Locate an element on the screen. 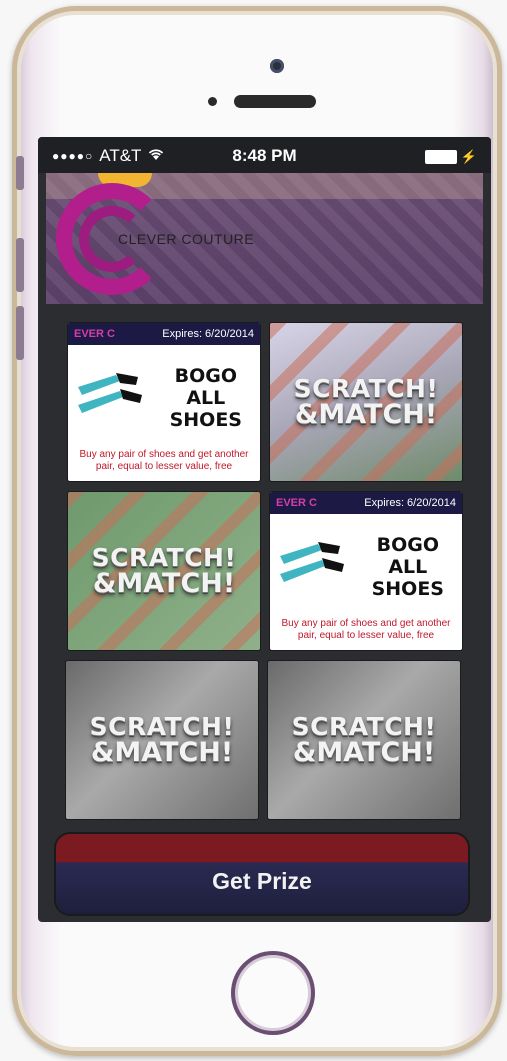 This screenshot has height=1061, width=507. battery-icon: ⚡ is located at coordinates (450, 157).